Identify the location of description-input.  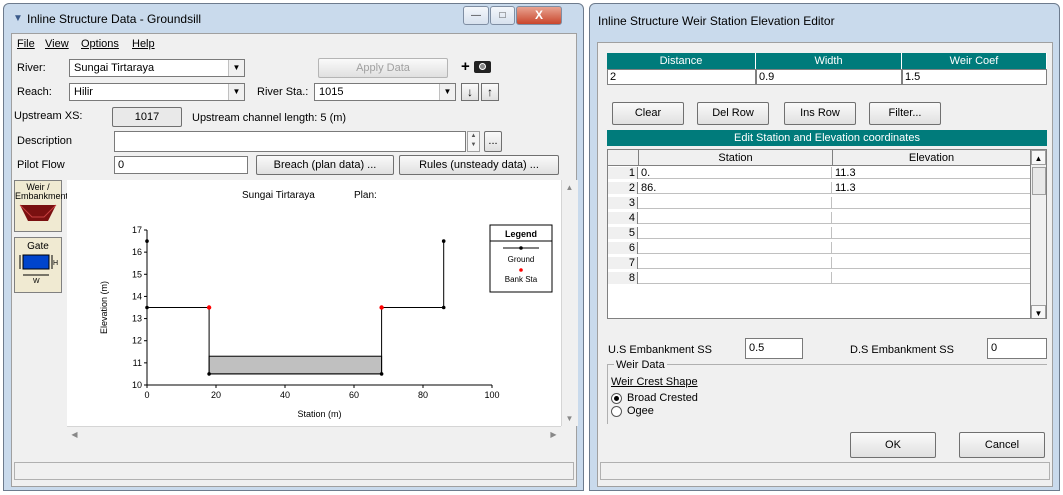
(290, 141).